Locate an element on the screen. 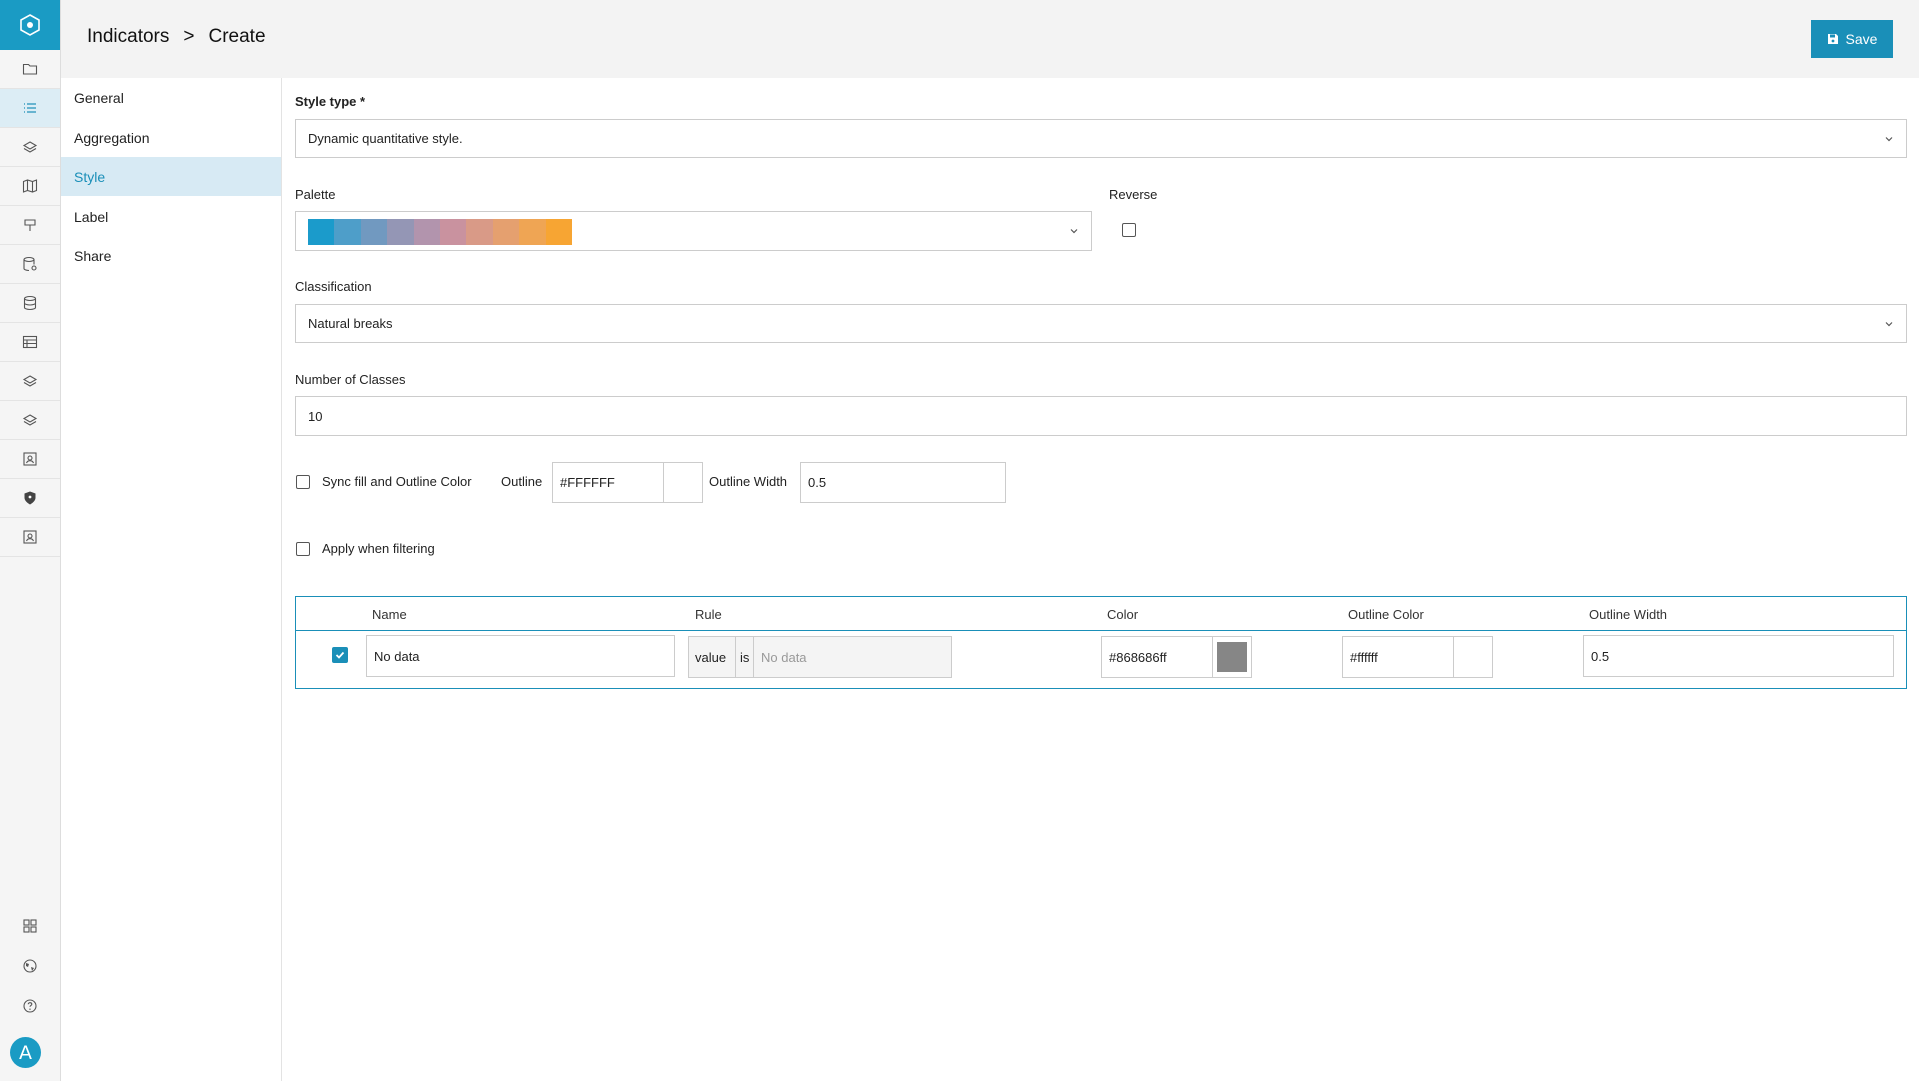 The image size is (1919, 1081). col-outline-color: Outline Color is located at coordinates (1386, 614).